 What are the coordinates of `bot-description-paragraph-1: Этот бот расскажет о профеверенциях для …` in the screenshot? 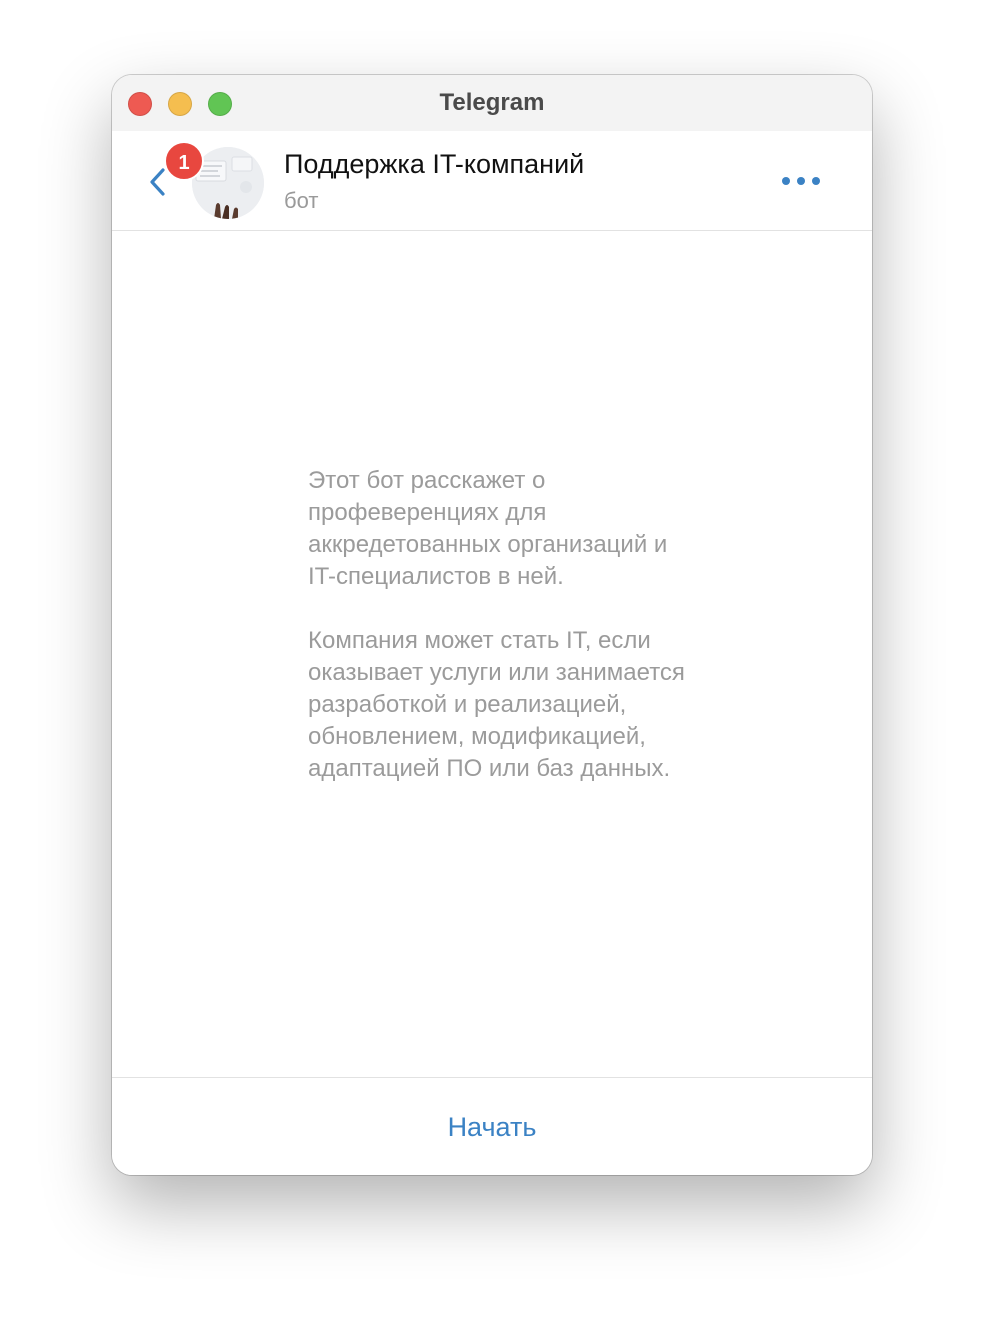 It's located at (488, 528).